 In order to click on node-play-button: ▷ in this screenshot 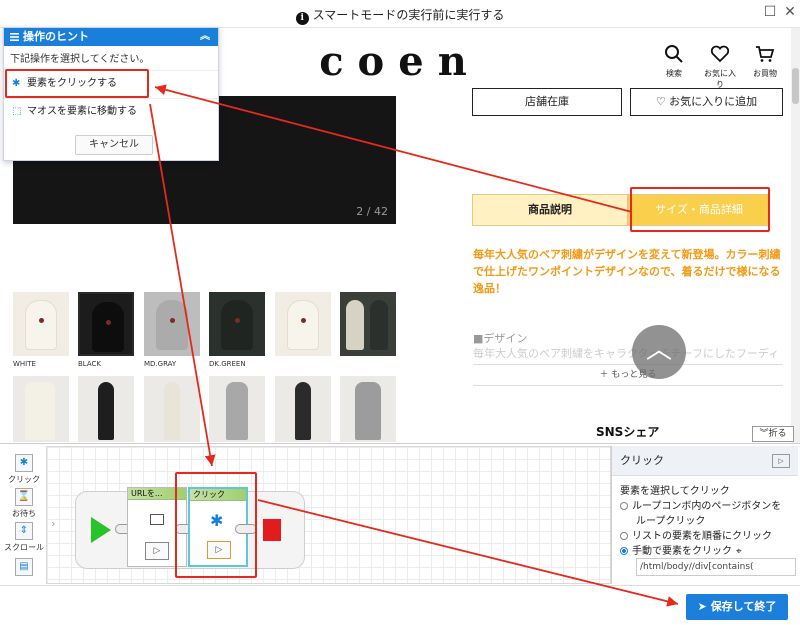, I will do `click(157, 551)`.